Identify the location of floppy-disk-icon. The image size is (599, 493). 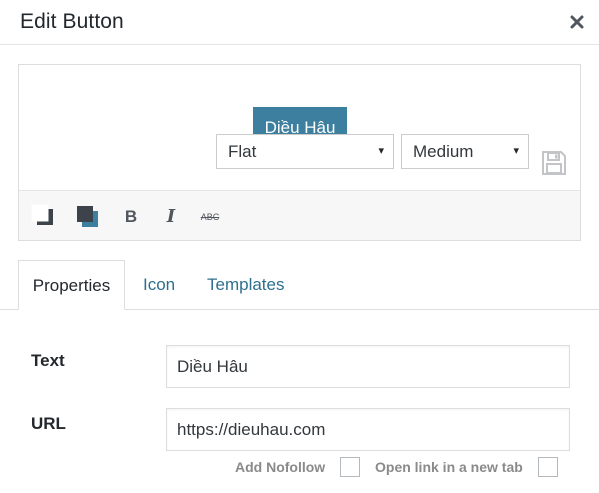
(554, 163).